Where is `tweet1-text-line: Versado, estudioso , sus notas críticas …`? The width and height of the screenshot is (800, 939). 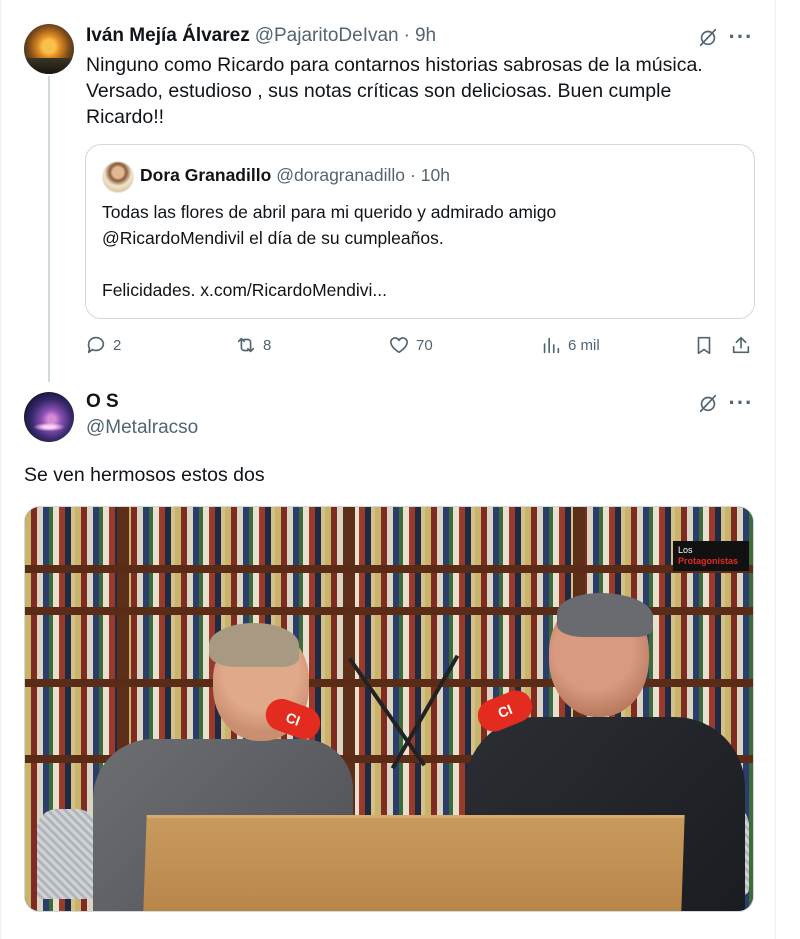
tweet1-text-line: Versado, estudioso , sus notas críticas … is located at coordinates (379, 91).